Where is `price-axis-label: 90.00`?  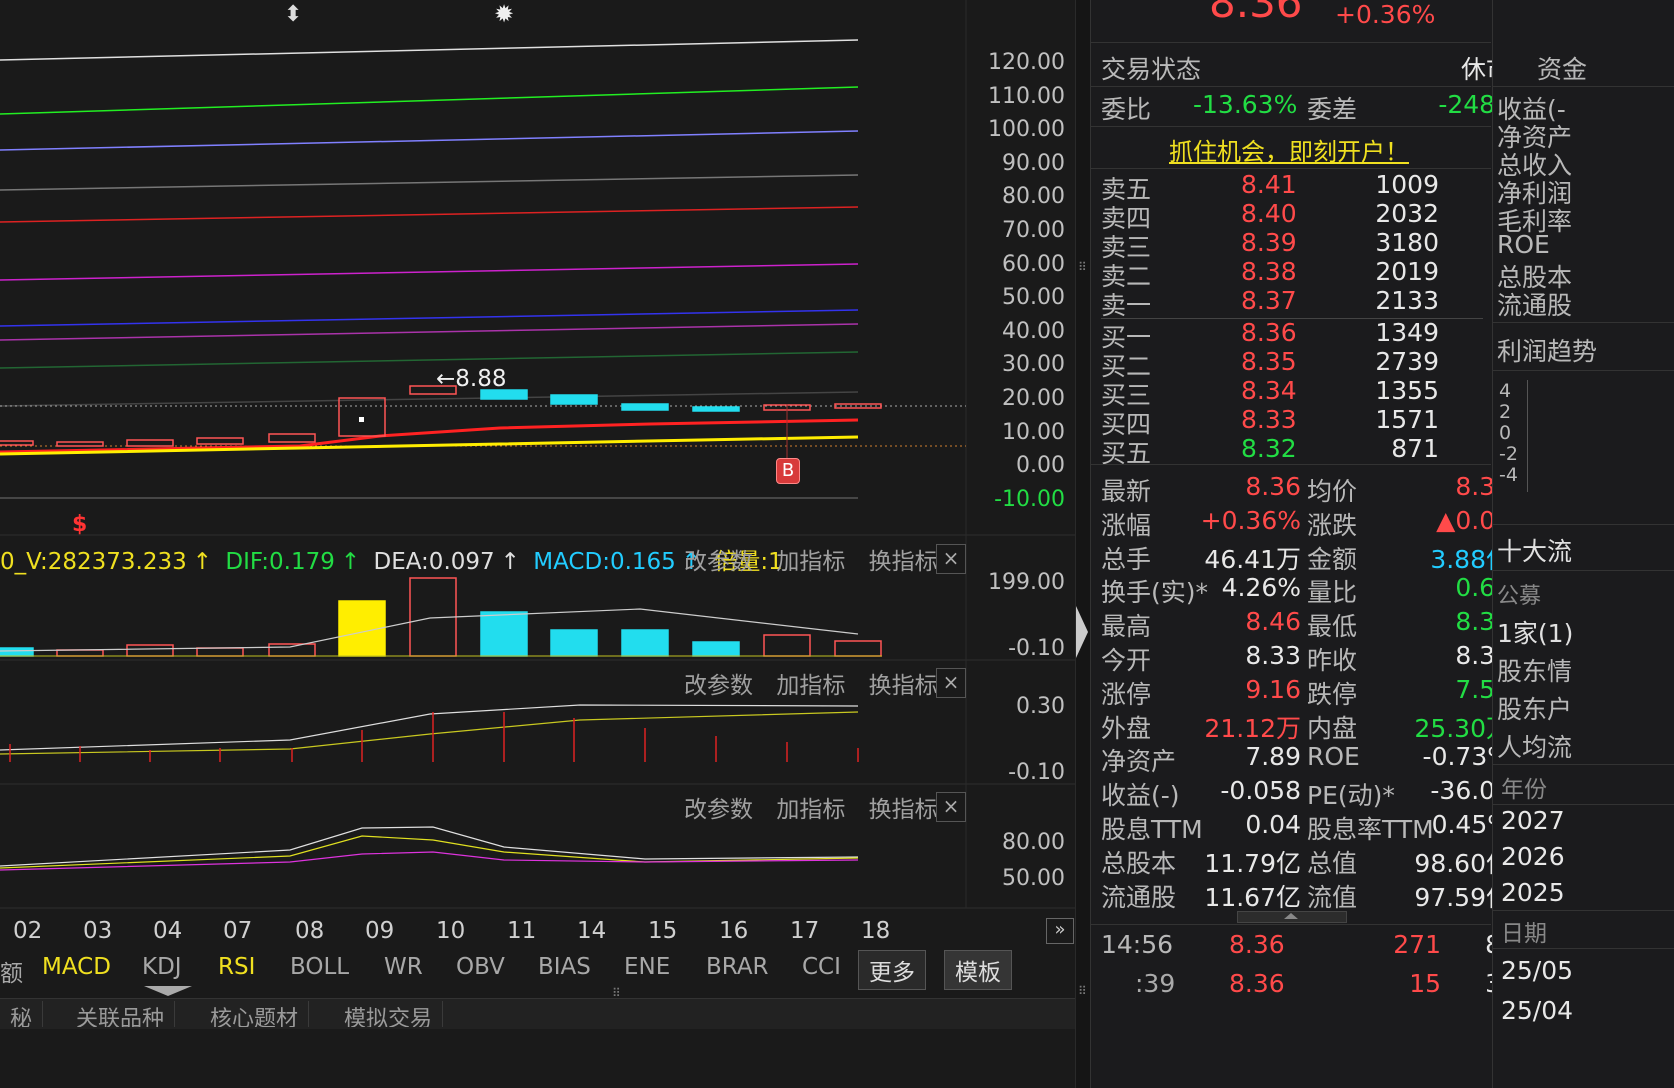
price-axis-label: 90.00 is located at coordinates (1033, 163).